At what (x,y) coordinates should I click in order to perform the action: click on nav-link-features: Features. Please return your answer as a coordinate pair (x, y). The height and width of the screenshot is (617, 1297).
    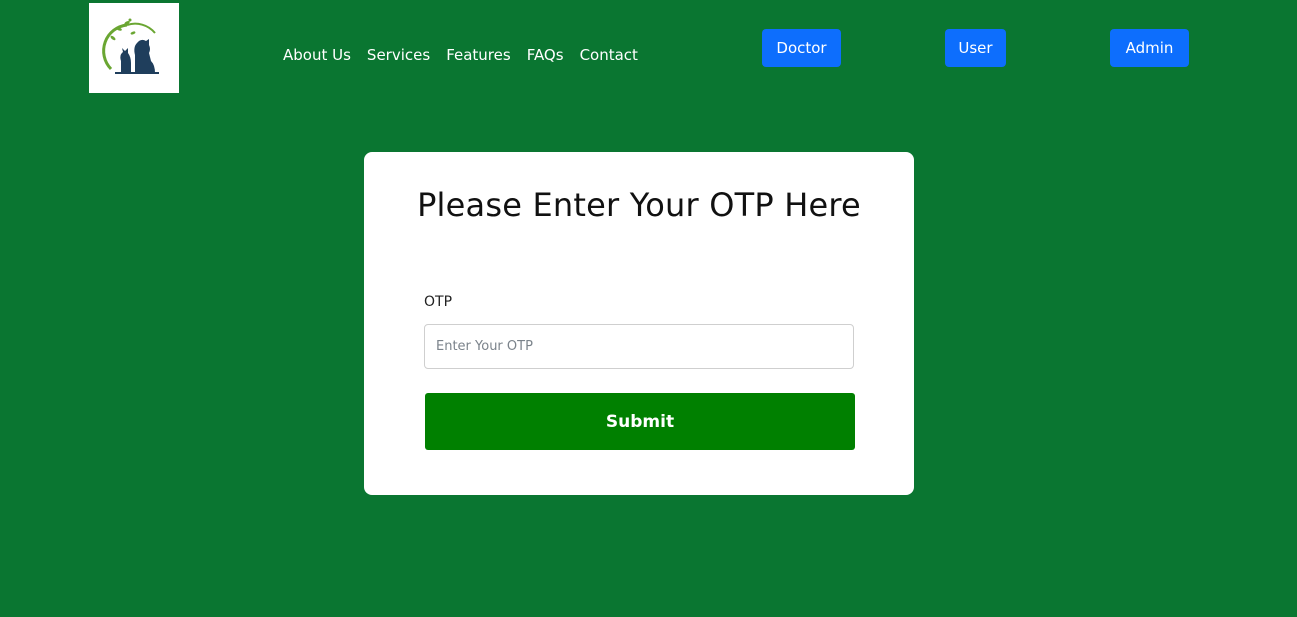
    Looking at the image, I should click on (478, 55).